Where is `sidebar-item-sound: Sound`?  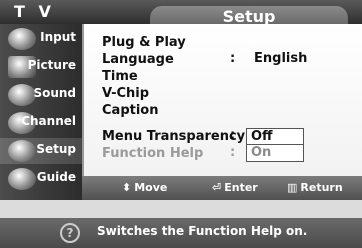 sidebar-item-sound: Sound is located at coordinates (41, 95).